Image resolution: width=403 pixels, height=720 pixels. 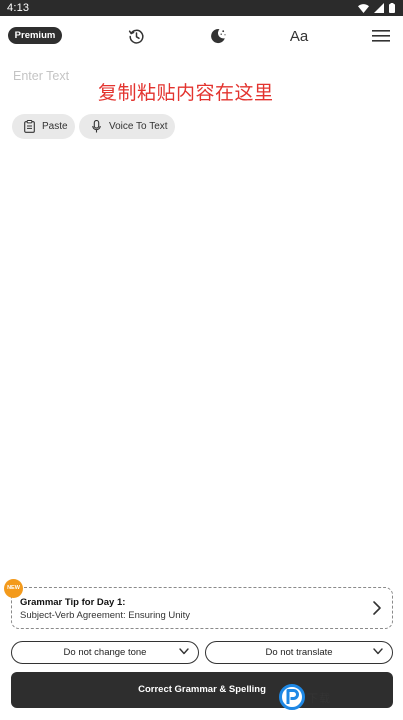 I want to click on history-icon, so click(x=136, y=36).